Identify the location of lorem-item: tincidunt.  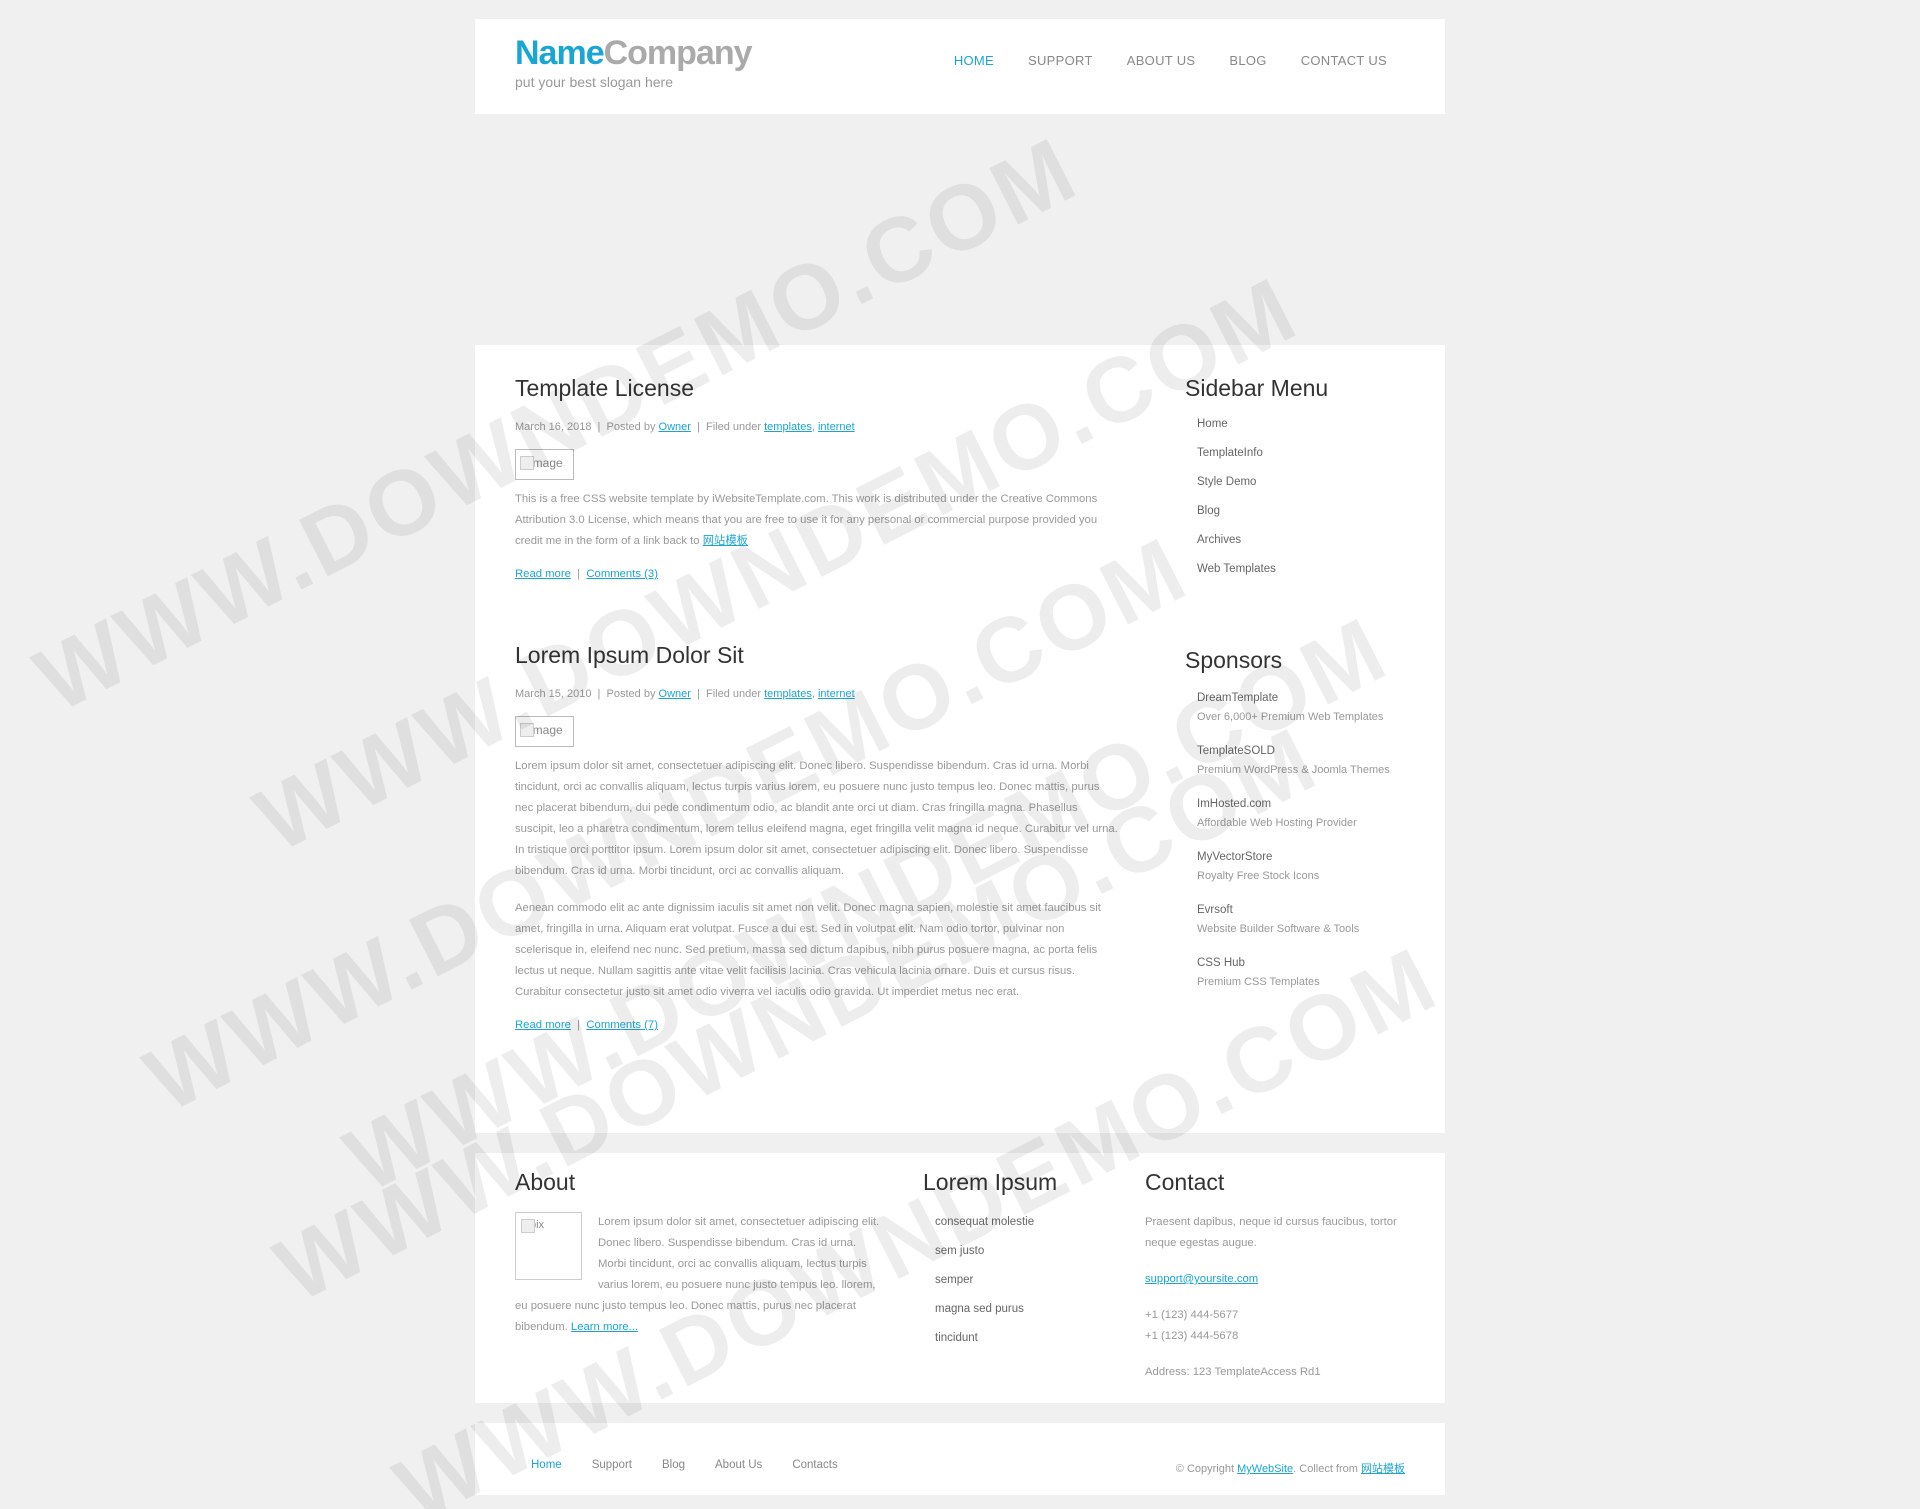
(1019, 1346).